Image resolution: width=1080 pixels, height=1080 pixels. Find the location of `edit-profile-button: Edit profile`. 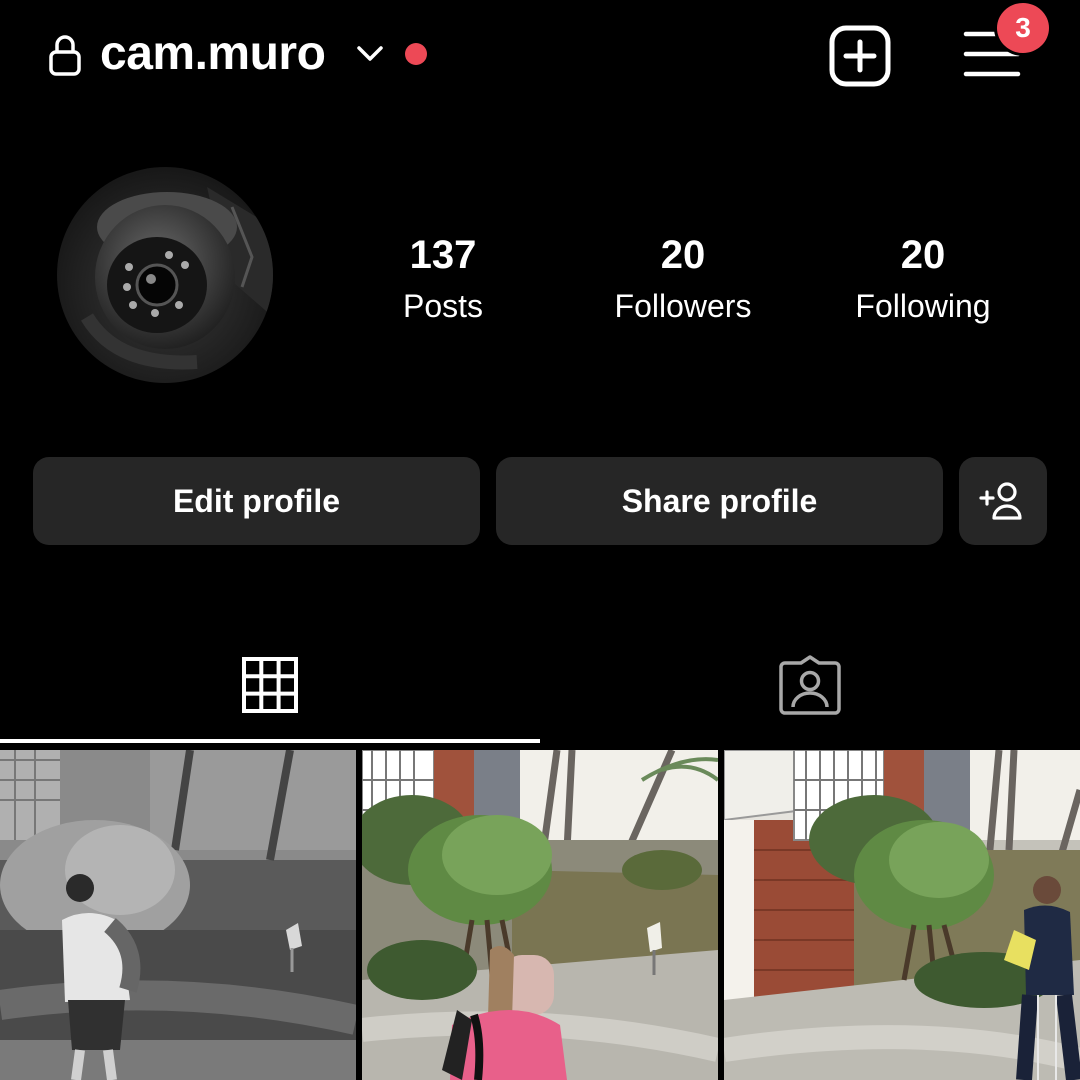

edit-profile-button: Edit profile is located at coordinates (256, 501).